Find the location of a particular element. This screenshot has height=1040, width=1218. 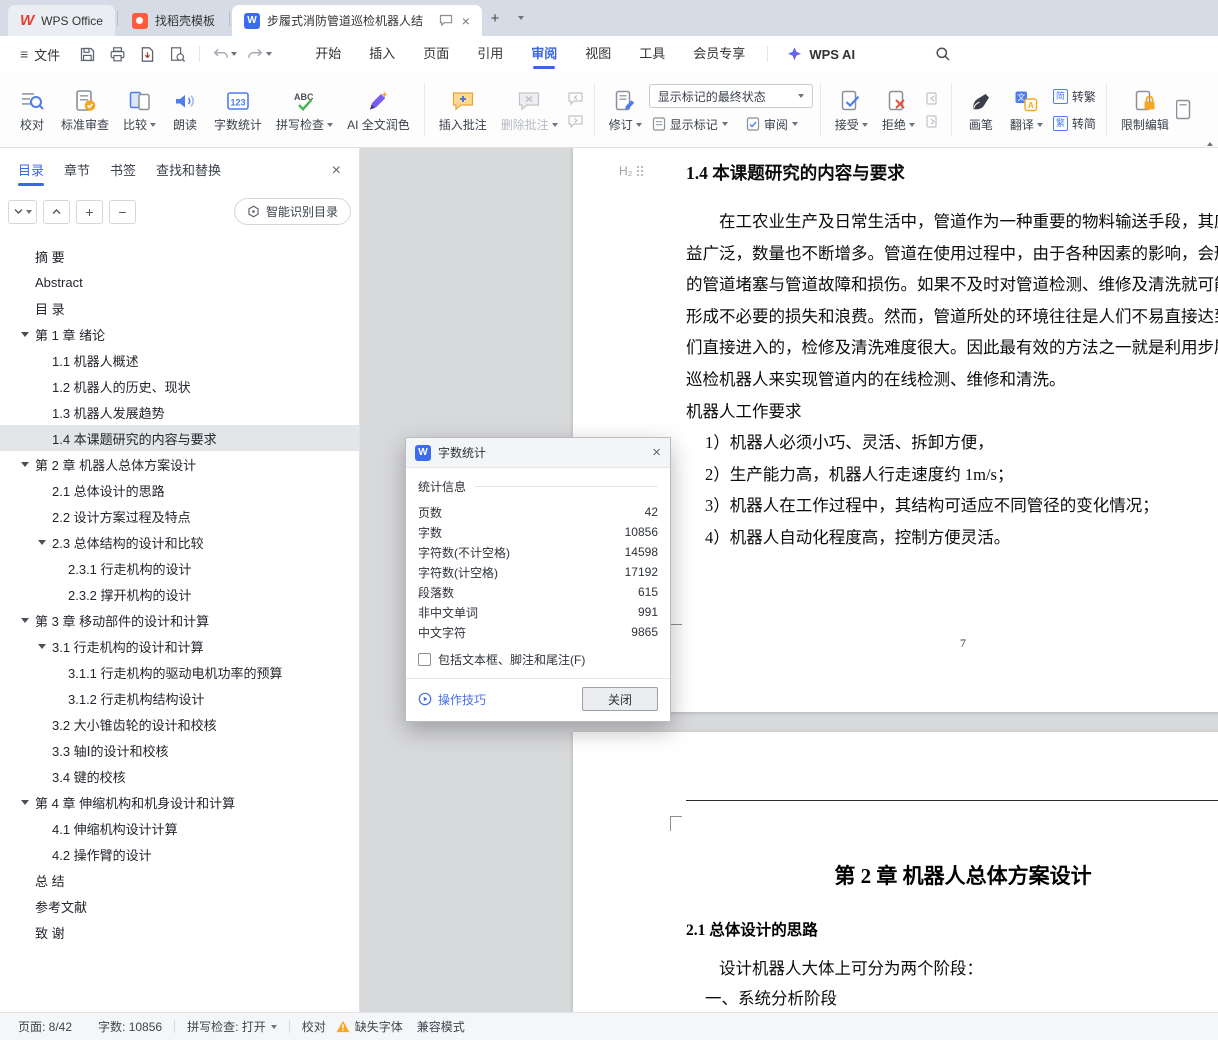

heading-level-marker: H₂ is located at coordinates (631, 171).